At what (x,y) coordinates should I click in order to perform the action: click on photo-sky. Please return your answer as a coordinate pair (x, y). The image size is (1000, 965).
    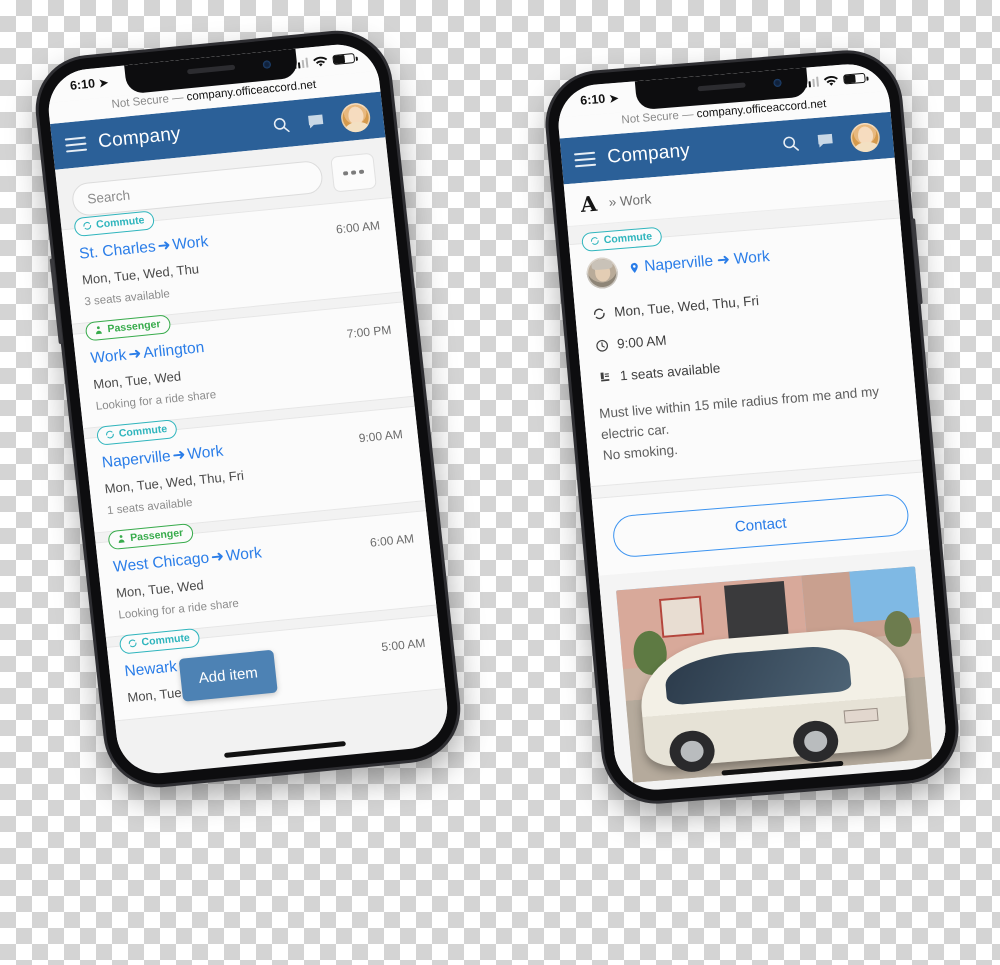
    Looking at the image, I should click on (884, 594).